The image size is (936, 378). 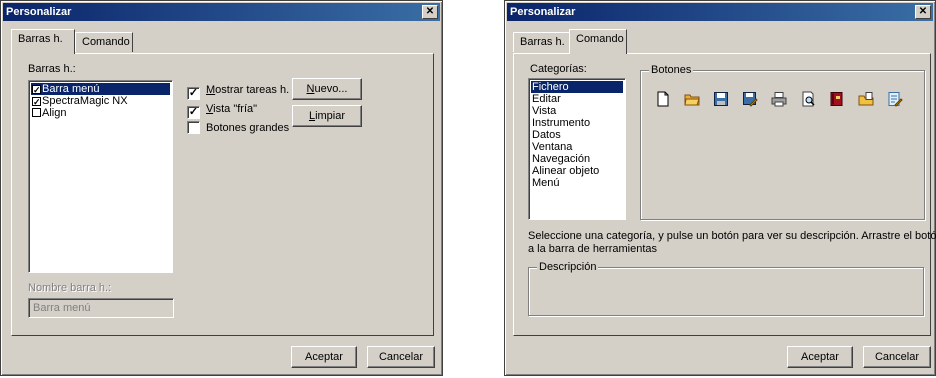 I want to click on description-group: Descripción, so click(x=726, y=288).